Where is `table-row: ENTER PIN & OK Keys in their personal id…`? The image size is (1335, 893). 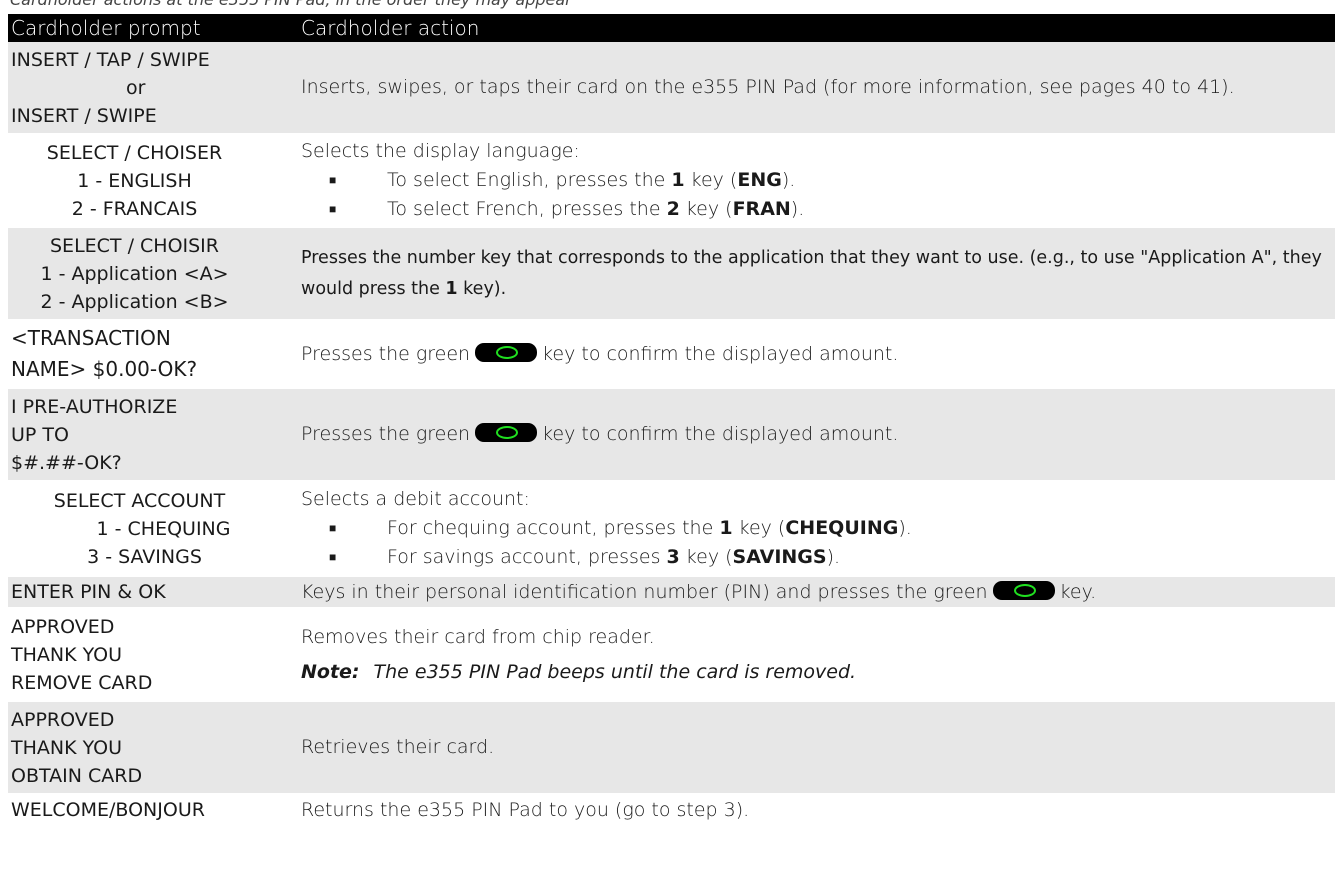 table-row: ENTER PIN & OK Keys in their personal id… is located at coordinates (671, 593).